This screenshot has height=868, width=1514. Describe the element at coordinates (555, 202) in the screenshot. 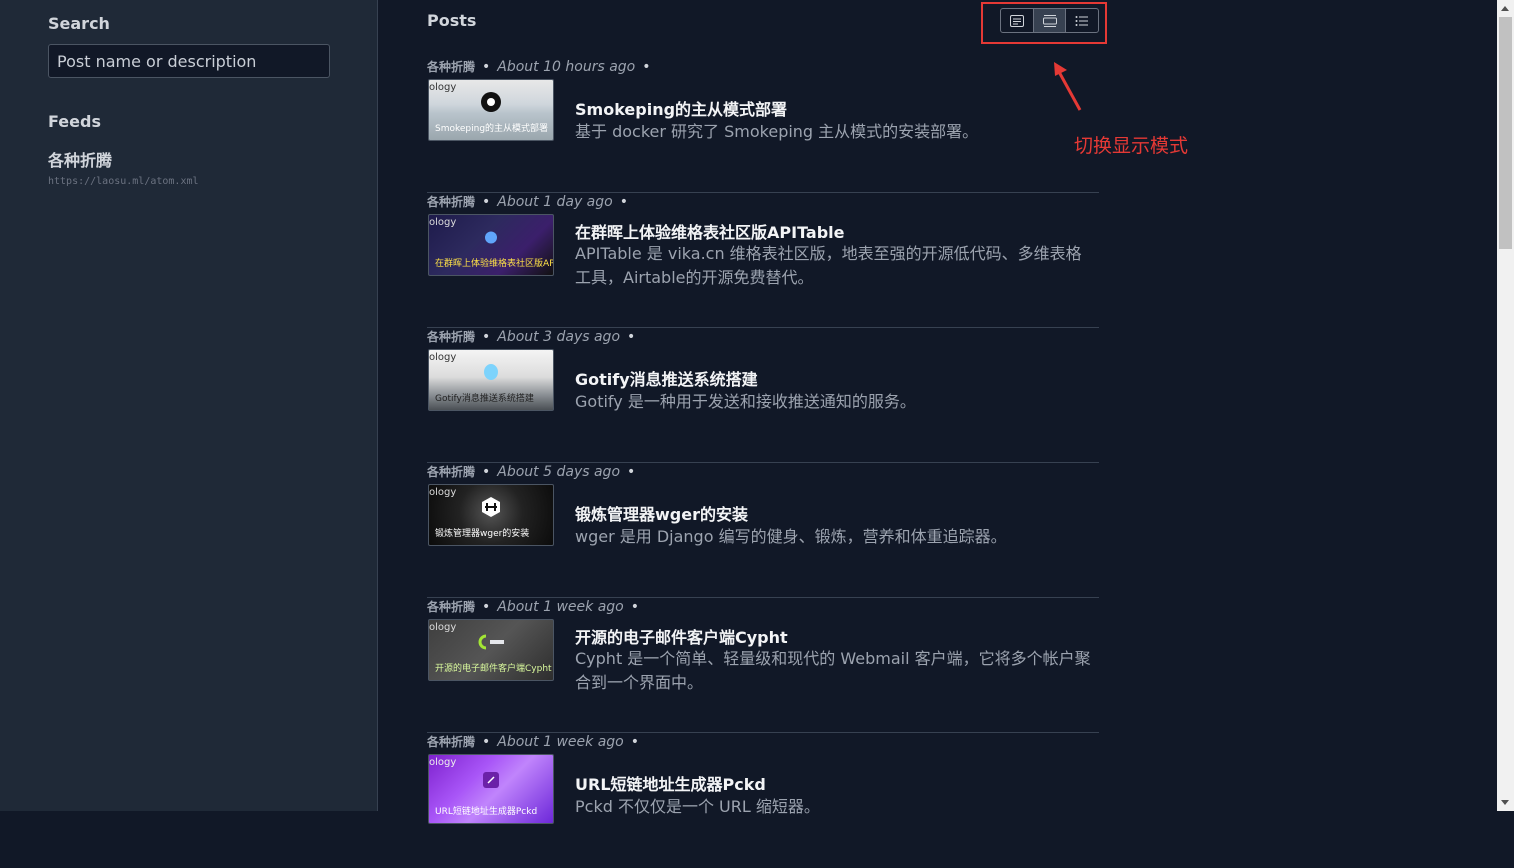

I see `post-time: About 1 day ago` at that location.